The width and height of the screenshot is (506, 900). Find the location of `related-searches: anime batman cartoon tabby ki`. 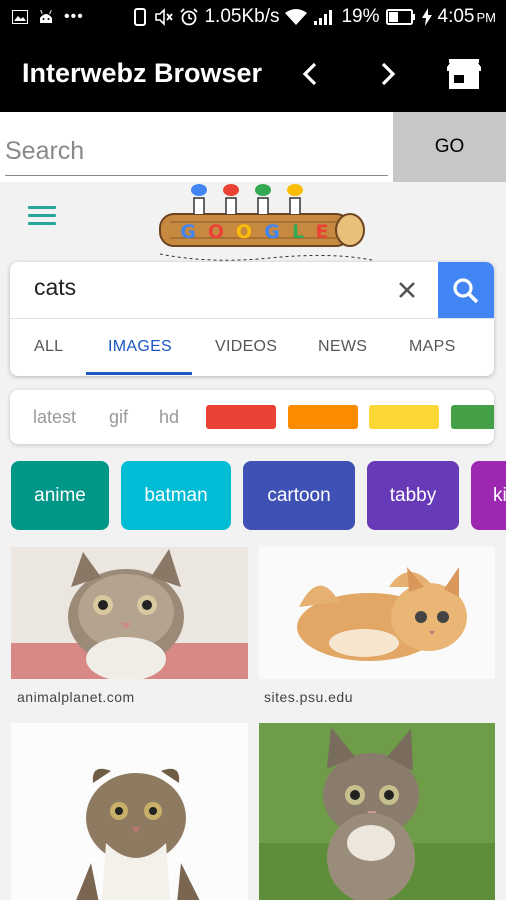

related-searches: anime batman cartoon tabby ki is located at coordinates (253, 496).